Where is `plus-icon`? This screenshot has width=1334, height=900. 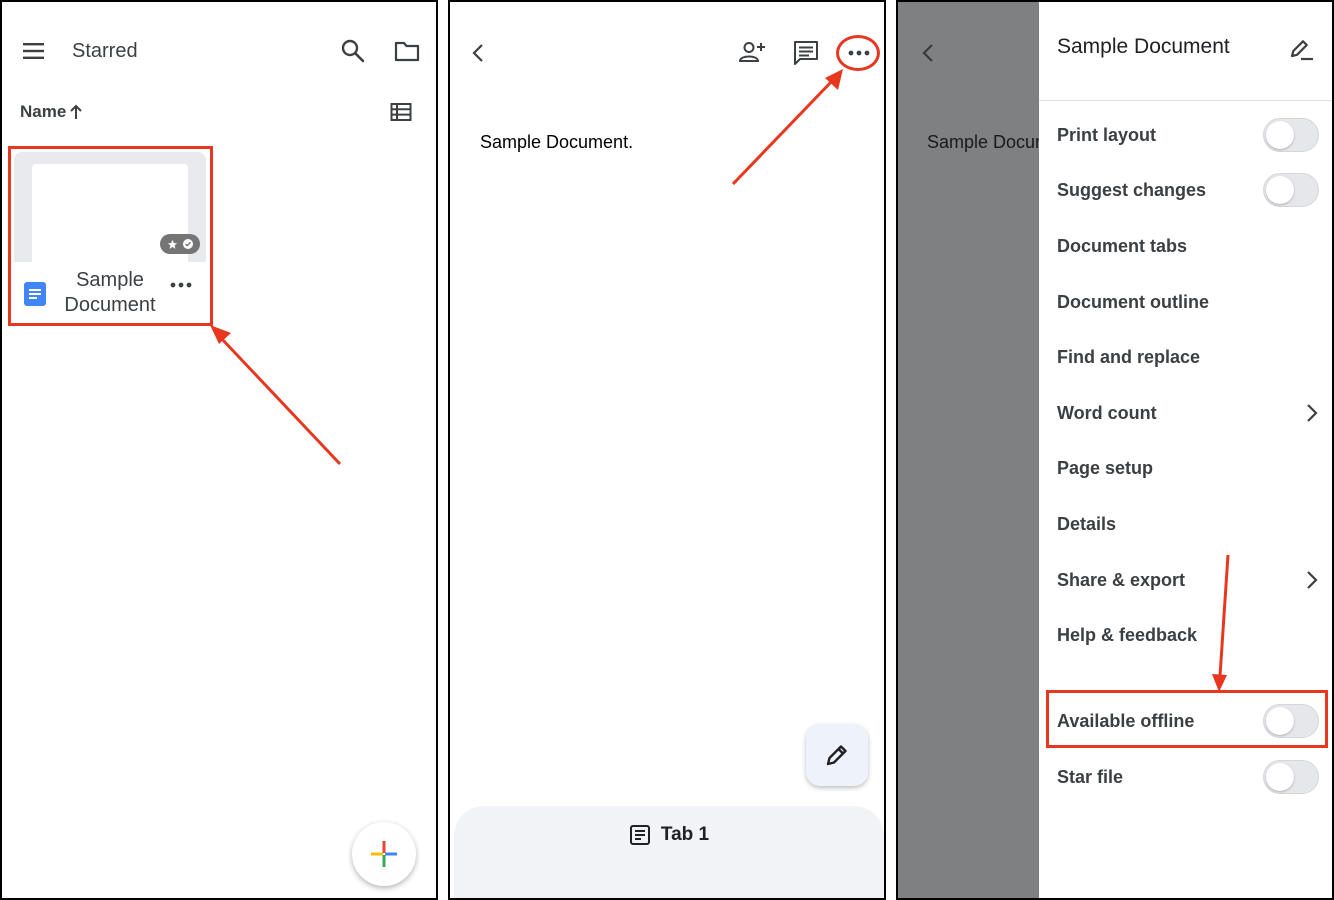
plus-icon is located at coordinates (384, 854).